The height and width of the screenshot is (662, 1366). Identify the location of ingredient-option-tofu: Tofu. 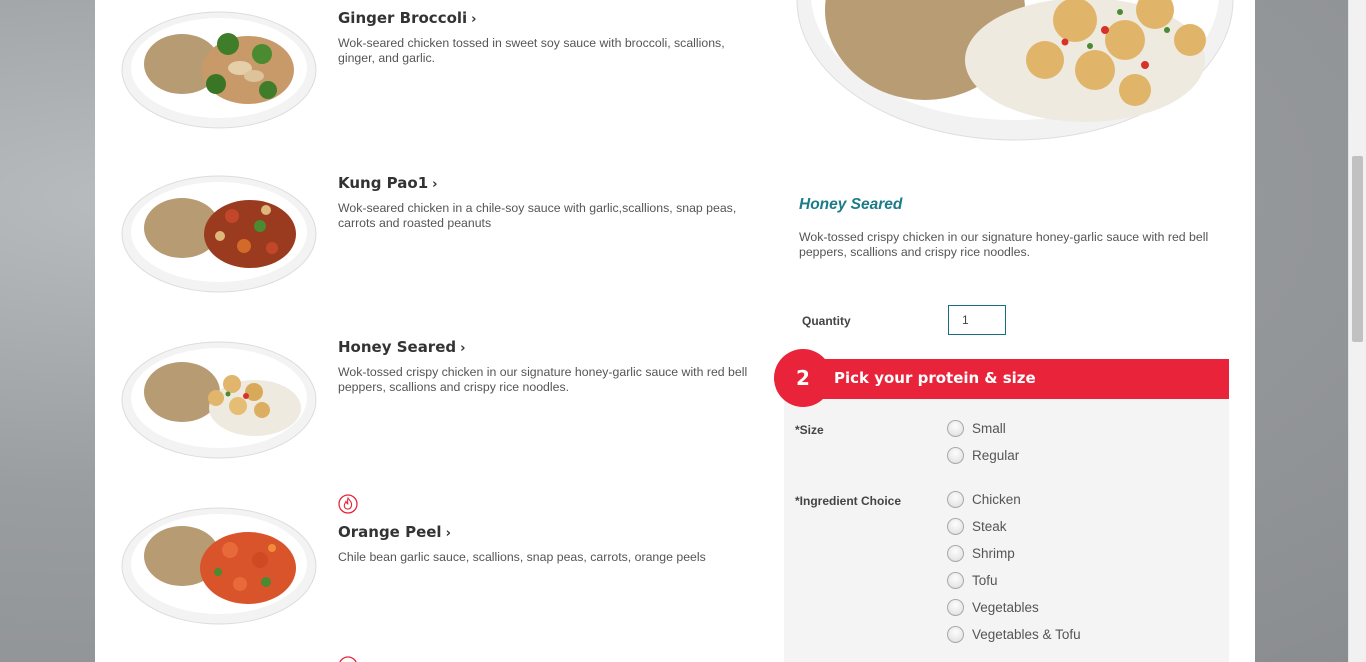
(972, 580).